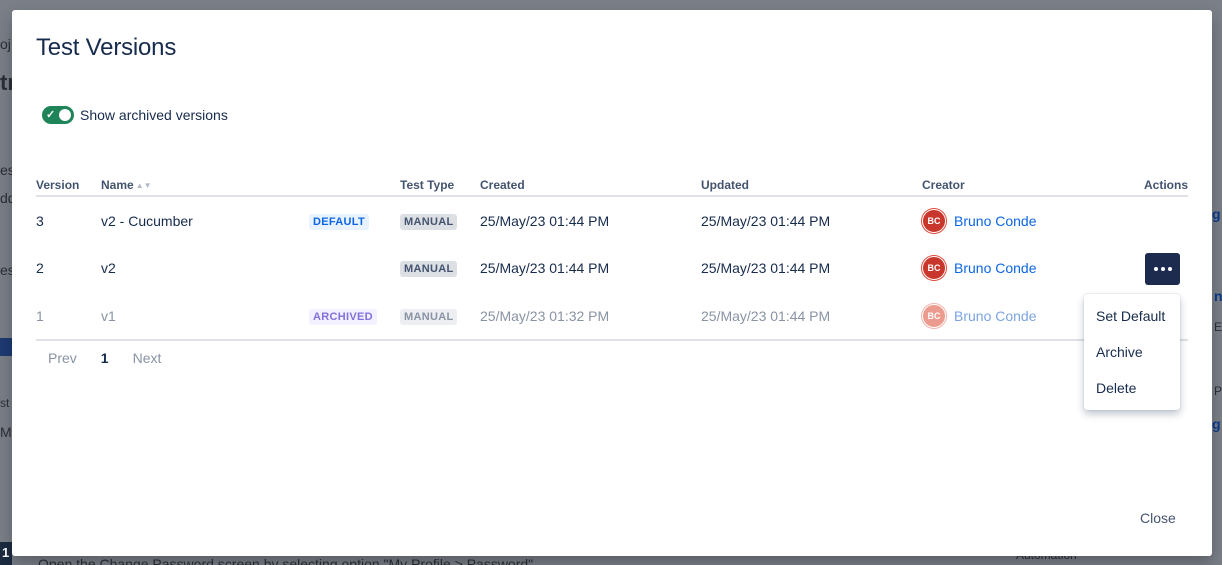 This screenshot has height=565, width=1222. I want to click on header-version: Version, so click(68, 185).